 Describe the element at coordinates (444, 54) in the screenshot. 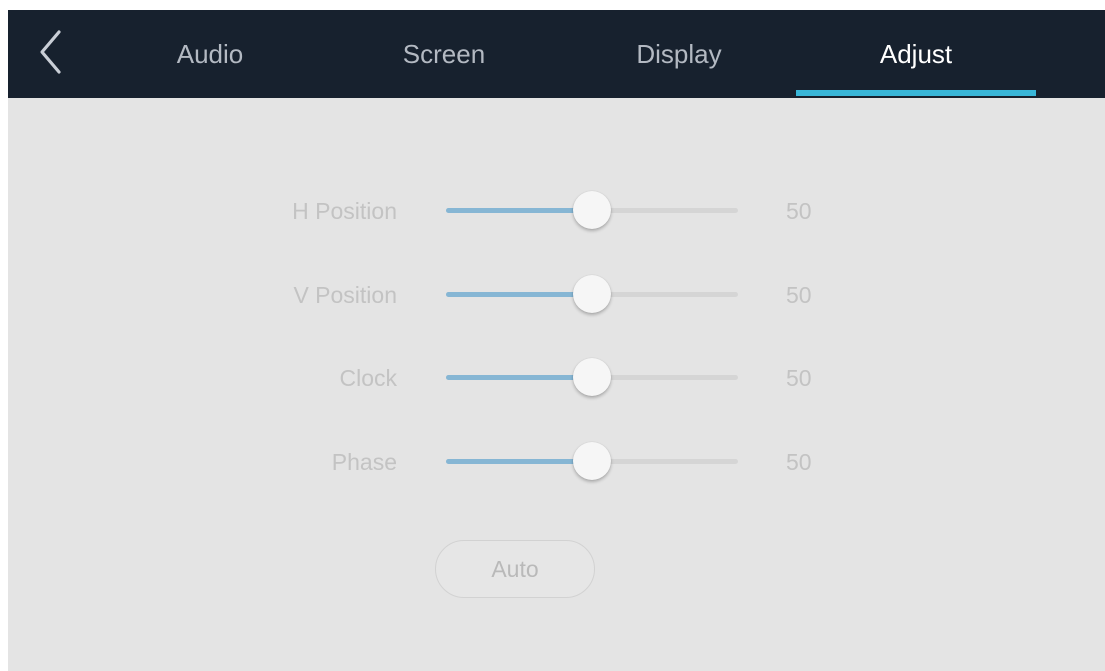

I see `tab-screen: Screen` at that location.